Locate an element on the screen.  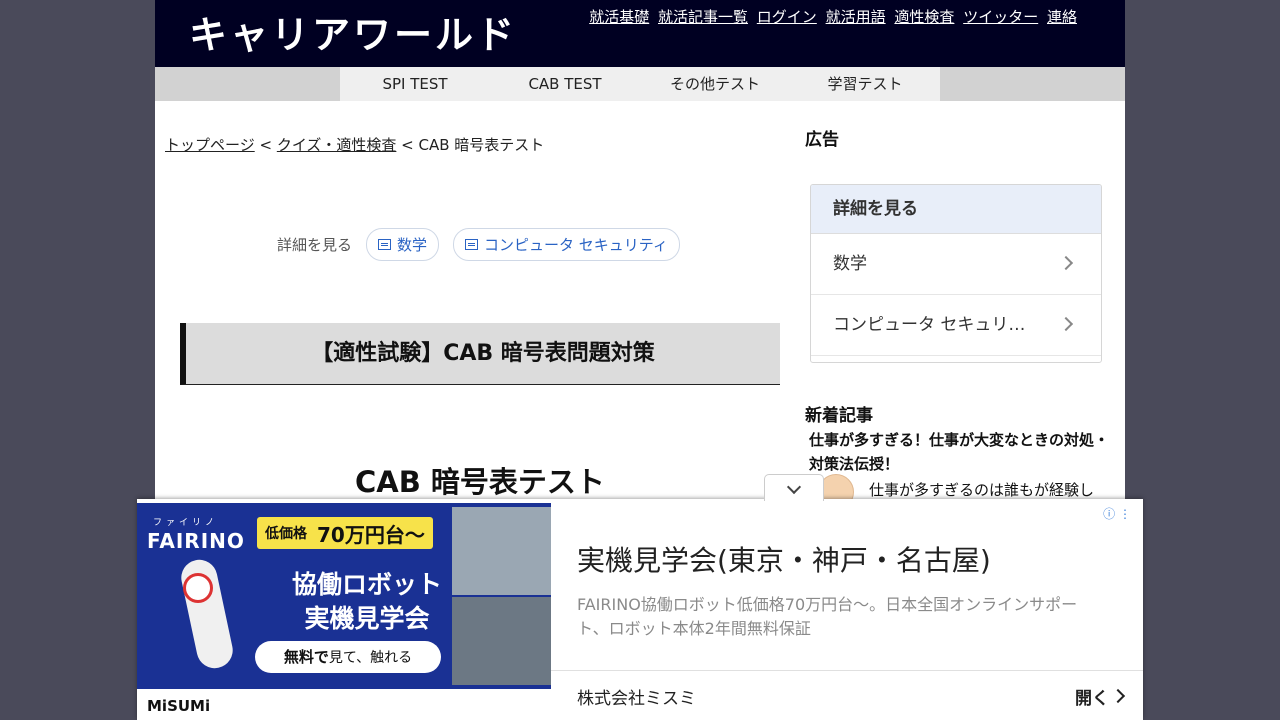
tag-math: 数学 is located at coordinates (403, 244).